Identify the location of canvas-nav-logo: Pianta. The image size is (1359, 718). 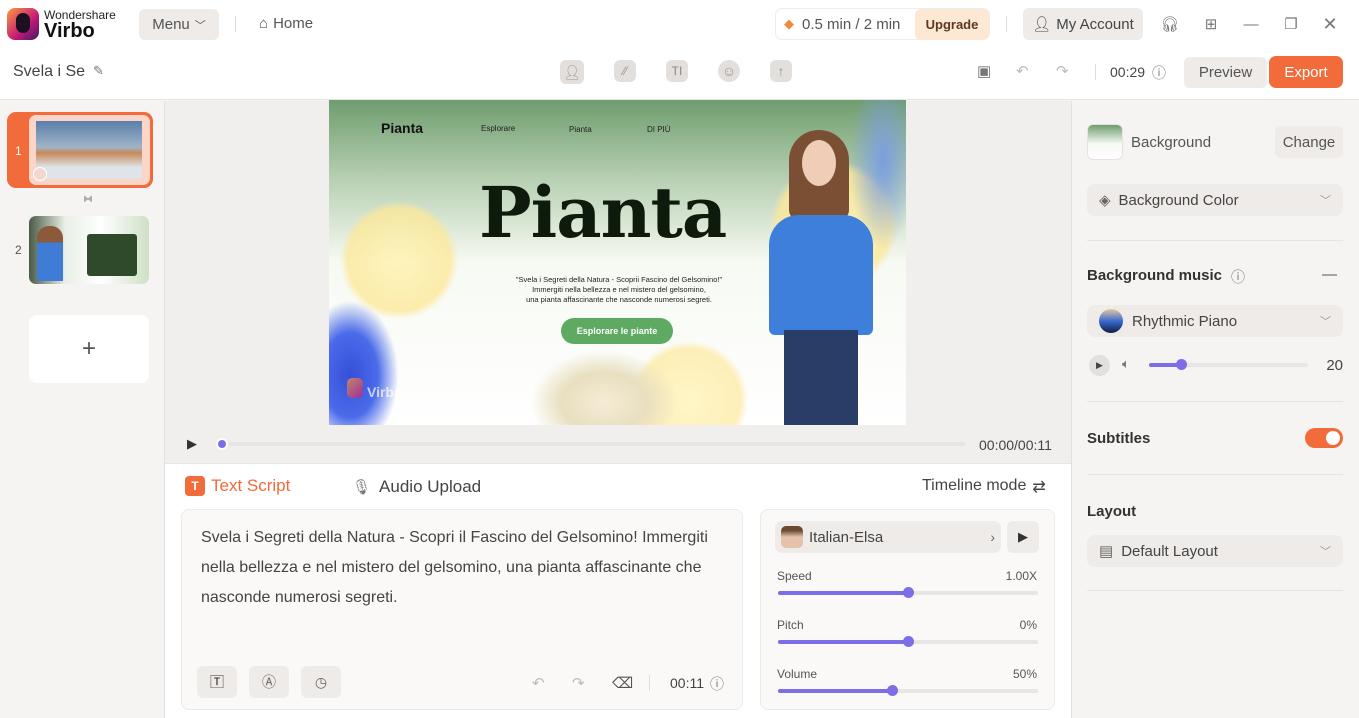
(402, 128).